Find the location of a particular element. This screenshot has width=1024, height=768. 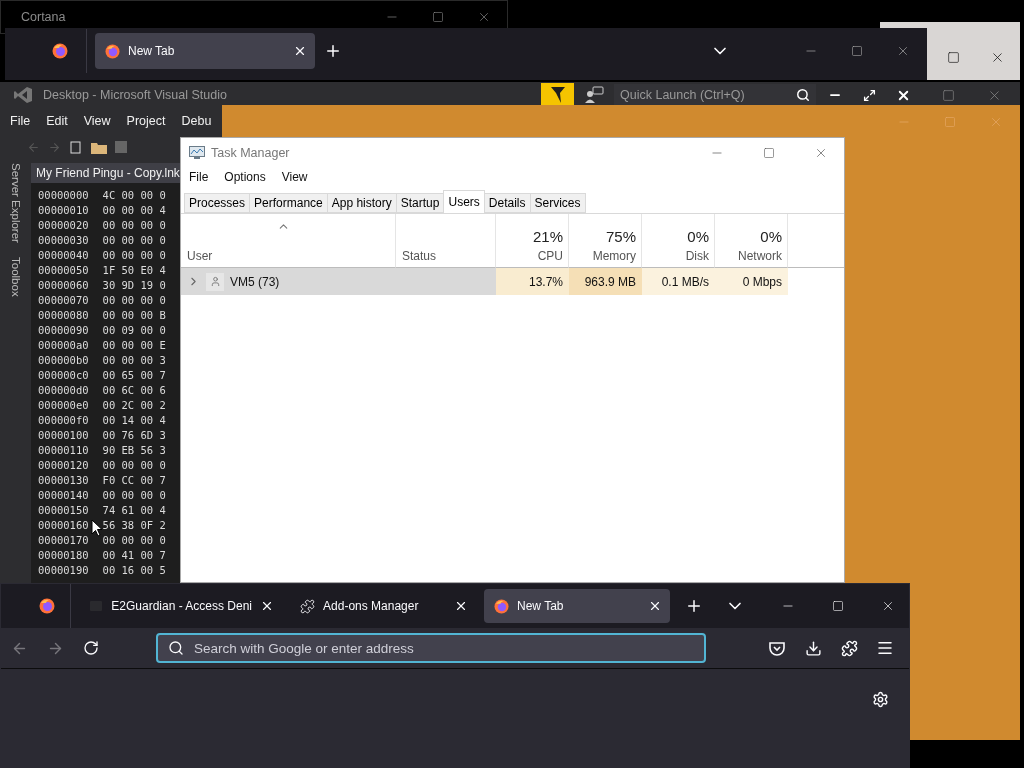

tab: Processes is located at coordinates (217, 203).